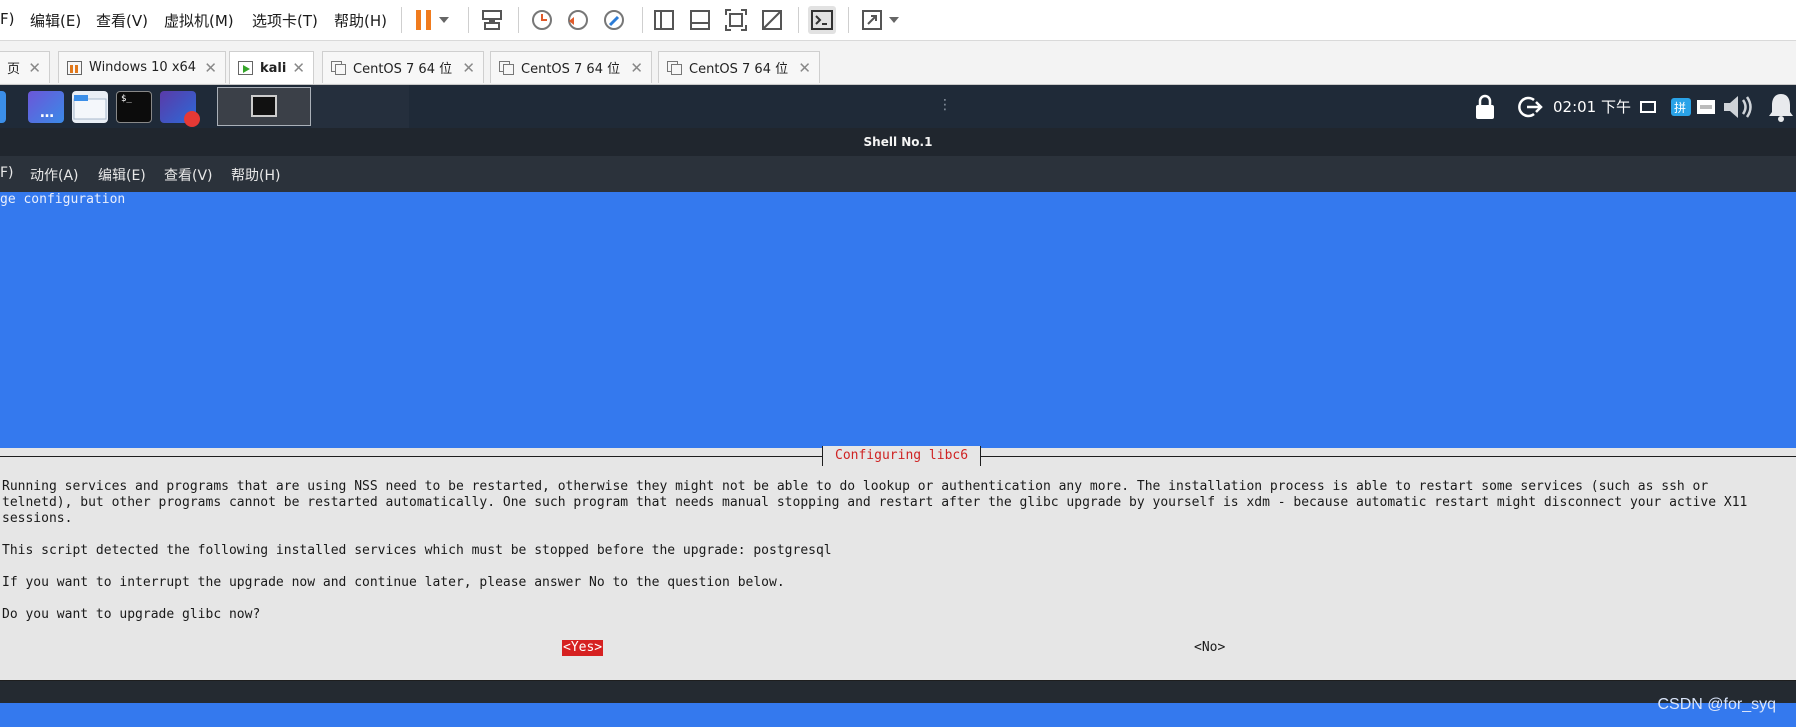 This screenshot has height=727, width=1796. I want to click on tab-centos-1: CentOS 7 64 位 ✕, so click(403, 67).